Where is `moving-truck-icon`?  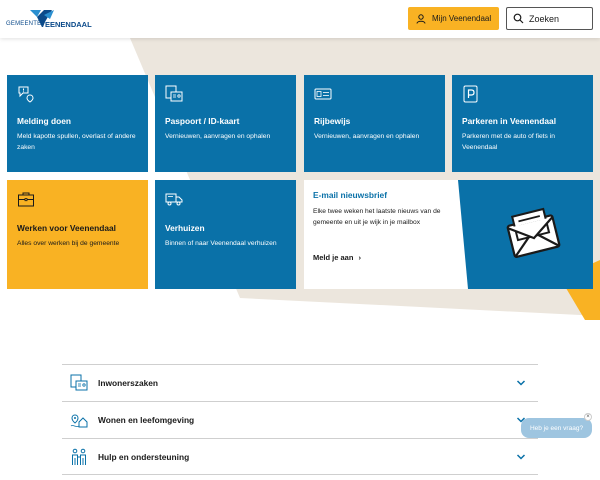
moving-truck-icon is located at coordinates (174, 199).